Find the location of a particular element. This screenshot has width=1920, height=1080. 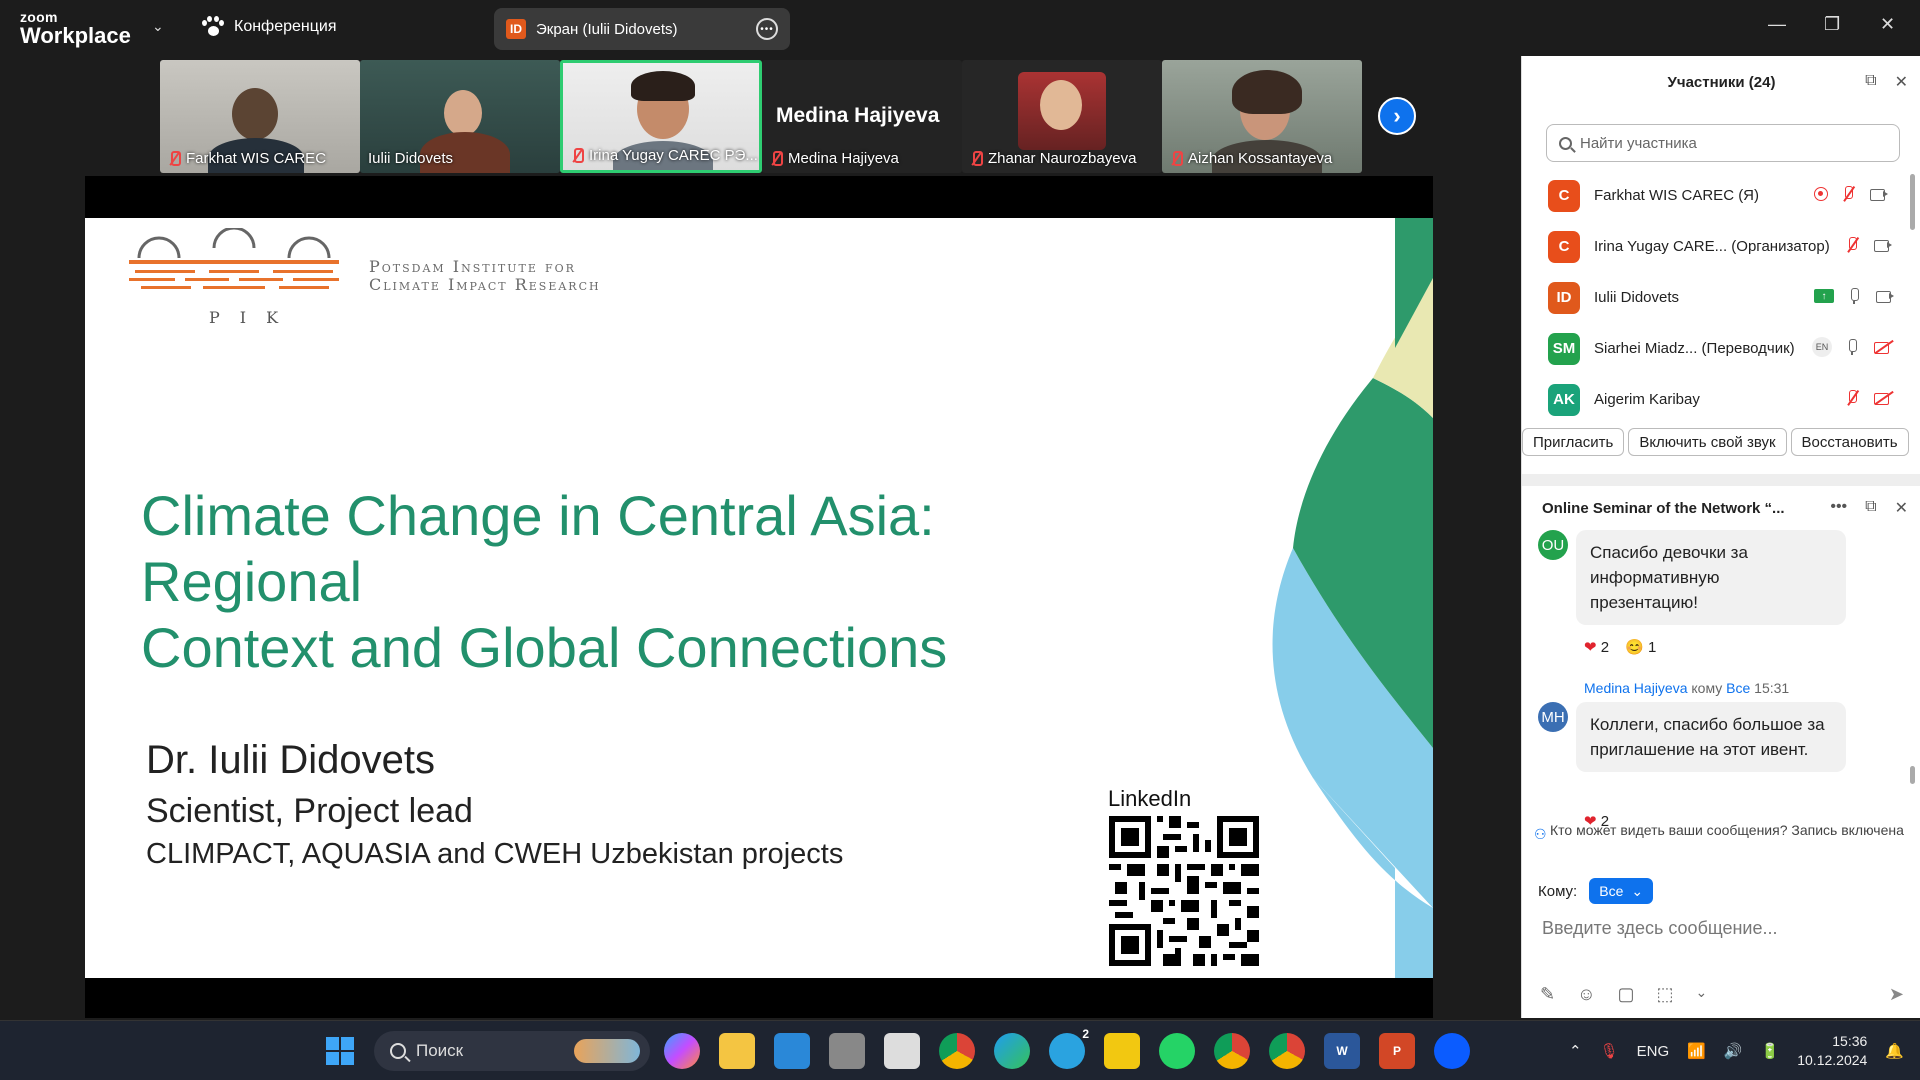

conference-label: Конференция is located at coordinates (285, 26).